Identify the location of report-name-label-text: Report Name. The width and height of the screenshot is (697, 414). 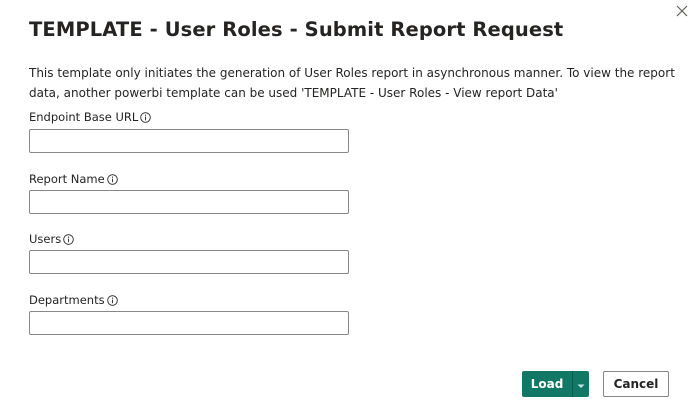
(67, 179).